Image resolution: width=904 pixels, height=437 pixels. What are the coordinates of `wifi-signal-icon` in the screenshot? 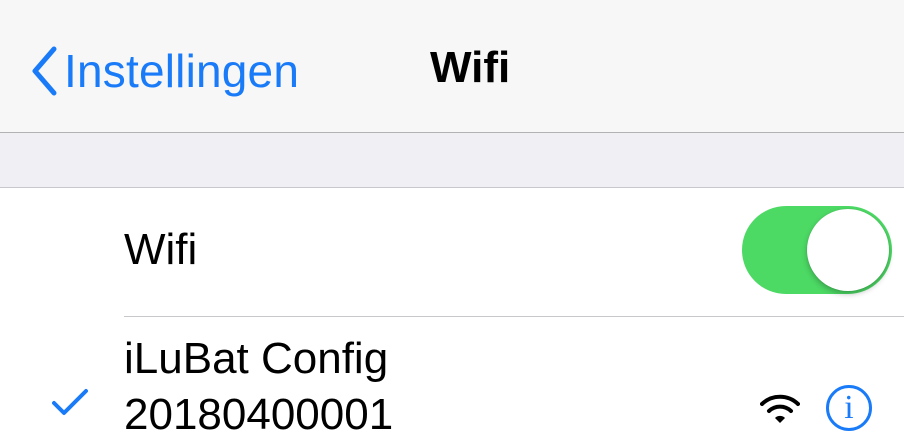 It's located at (780, 408).